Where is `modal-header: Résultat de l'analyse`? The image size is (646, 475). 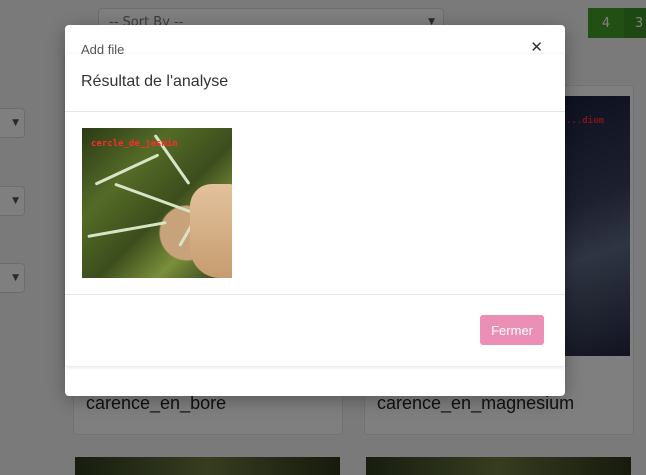 modal-header: Résultat de l'analyse is located at coordinates (315, 83).